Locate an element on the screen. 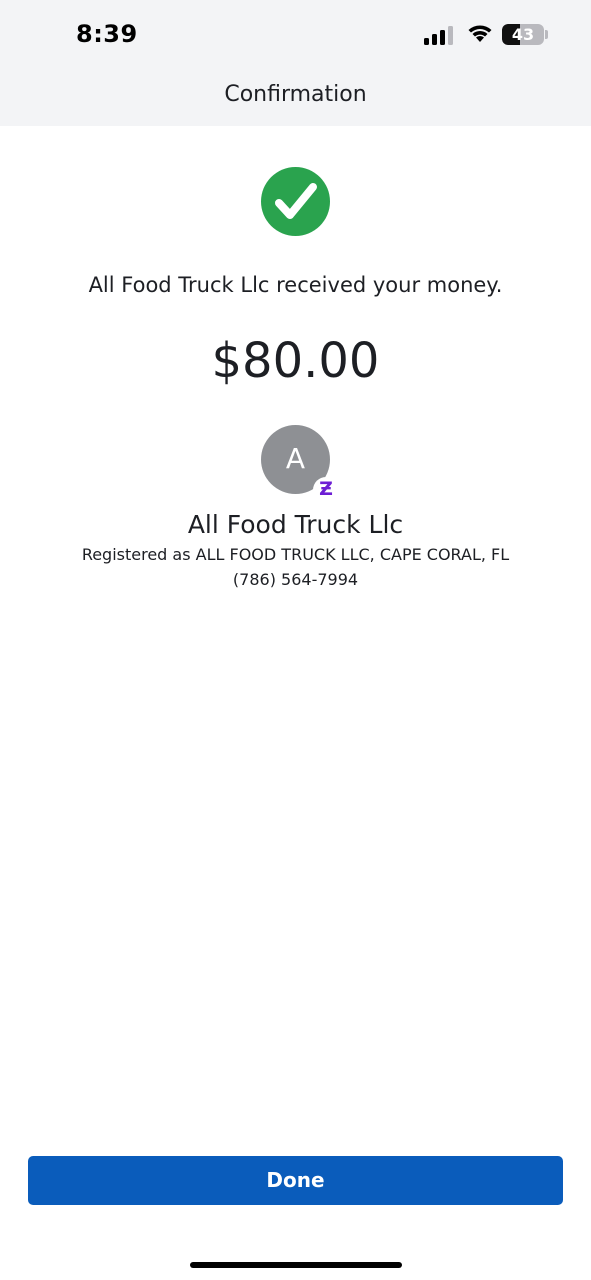 This screenshot has width=591, height=1280. zelle-icon: Ƶ is located at coordinates (326, 490).